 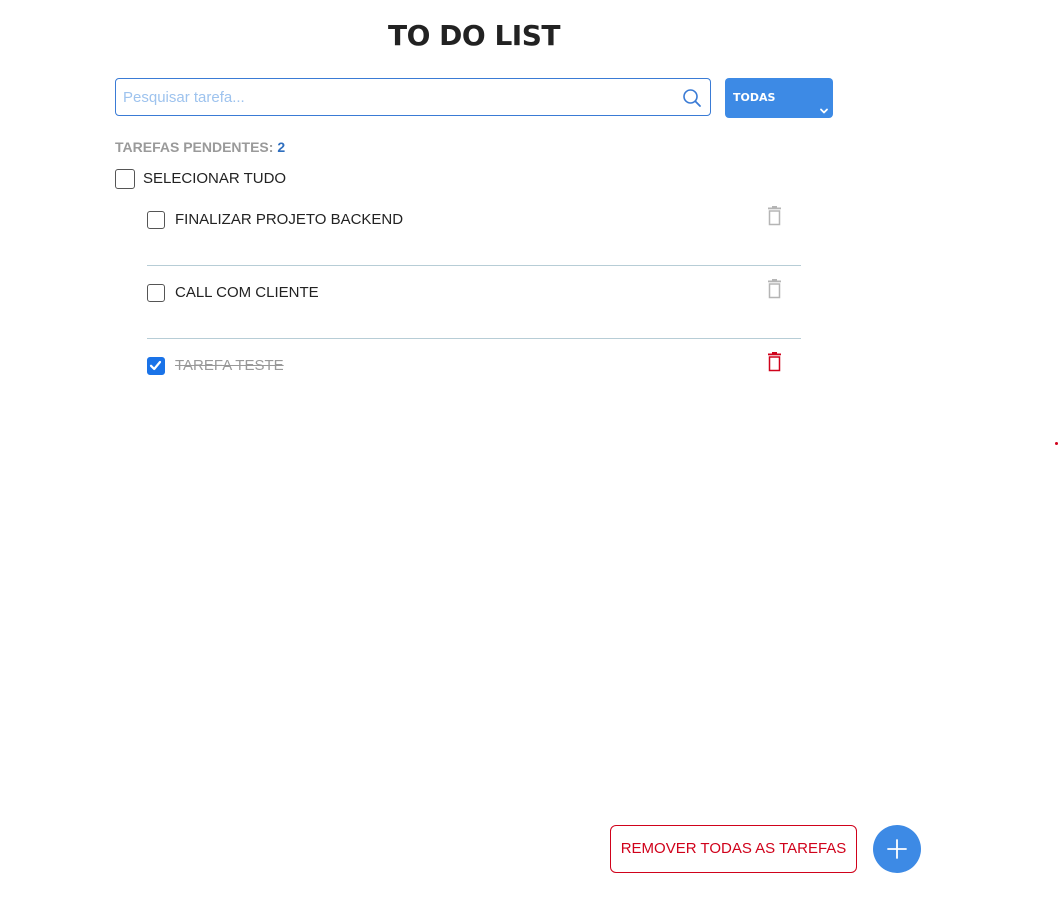 I want to click on plus-icon, so click(x=897, y=849).